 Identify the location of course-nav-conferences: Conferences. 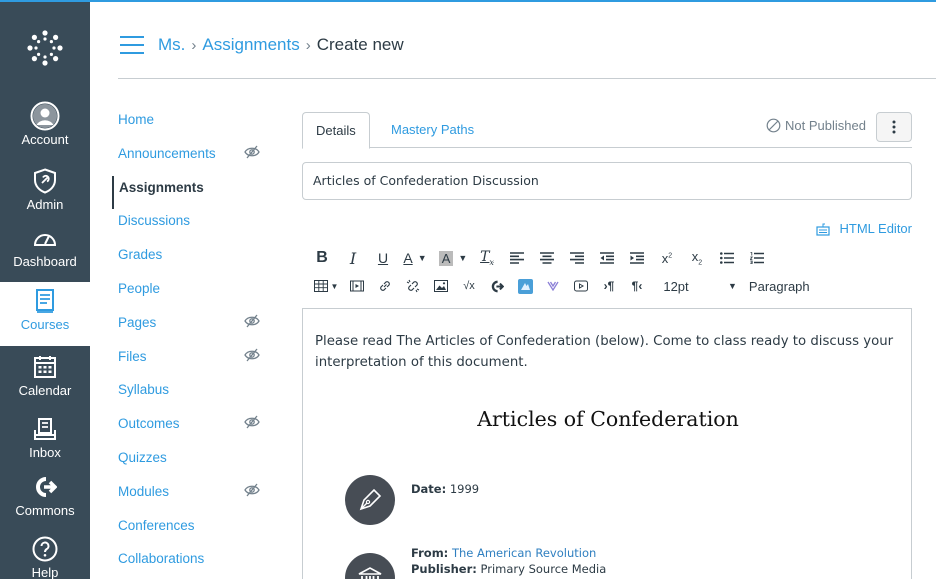
(192, 531).